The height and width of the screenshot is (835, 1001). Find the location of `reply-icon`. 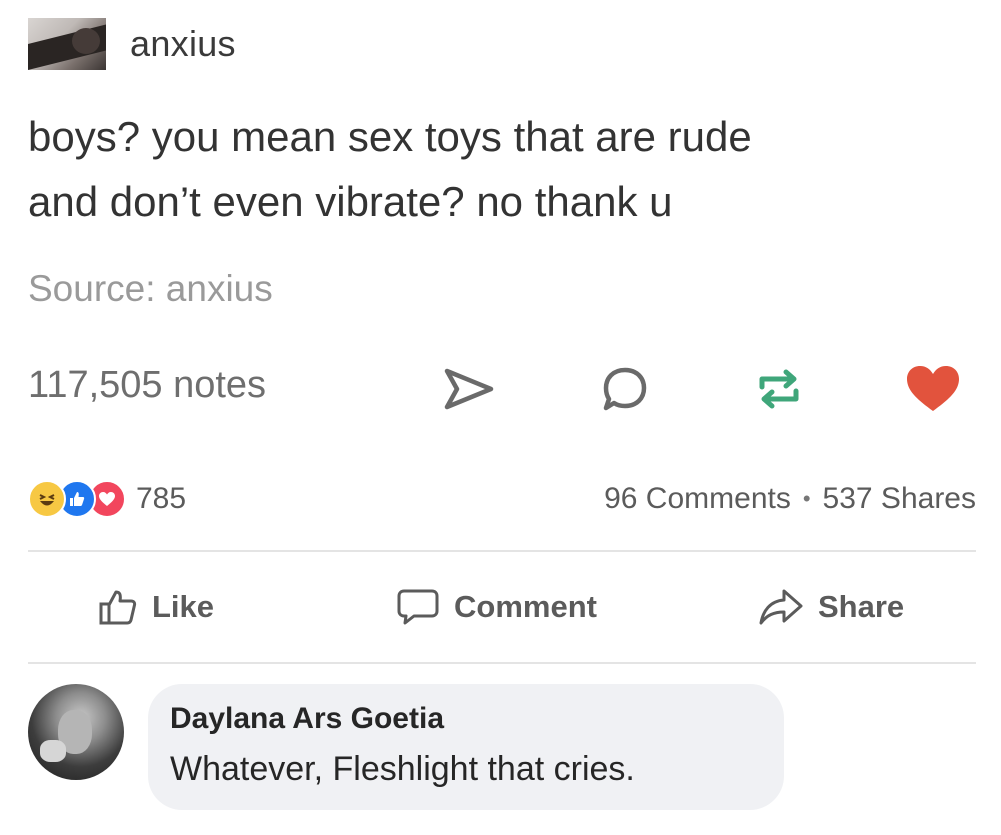

reply-icon is located at coordinates (625, 389).